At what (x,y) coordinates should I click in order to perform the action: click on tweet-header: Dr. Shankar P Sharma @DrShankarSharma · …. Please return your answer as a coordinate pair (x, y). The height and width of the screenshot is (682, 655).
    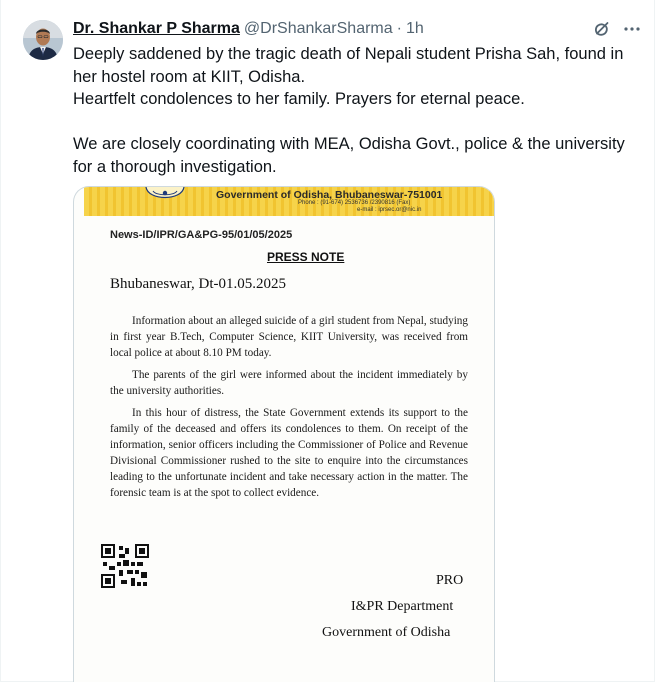
    Looking at the image, I should click on (333, 29).